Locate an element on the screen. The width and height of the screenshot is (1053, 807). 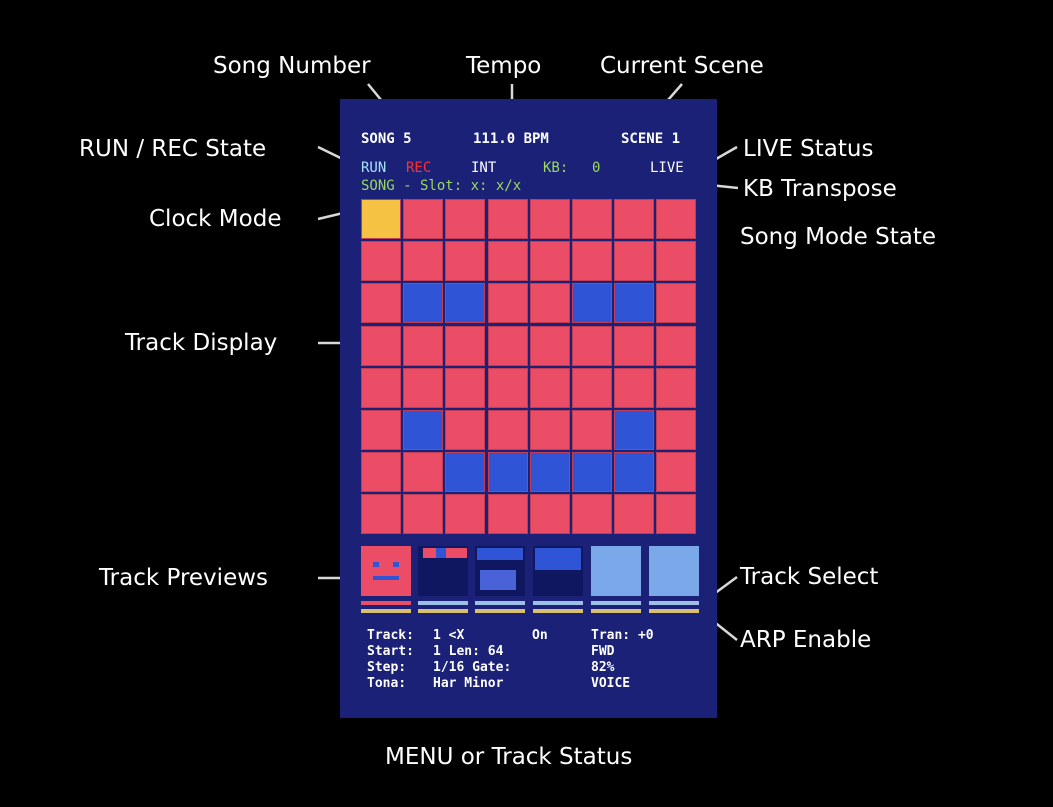
song-mode-line: SONG - Slot: x: x/x is located at coordinates (441, 186).